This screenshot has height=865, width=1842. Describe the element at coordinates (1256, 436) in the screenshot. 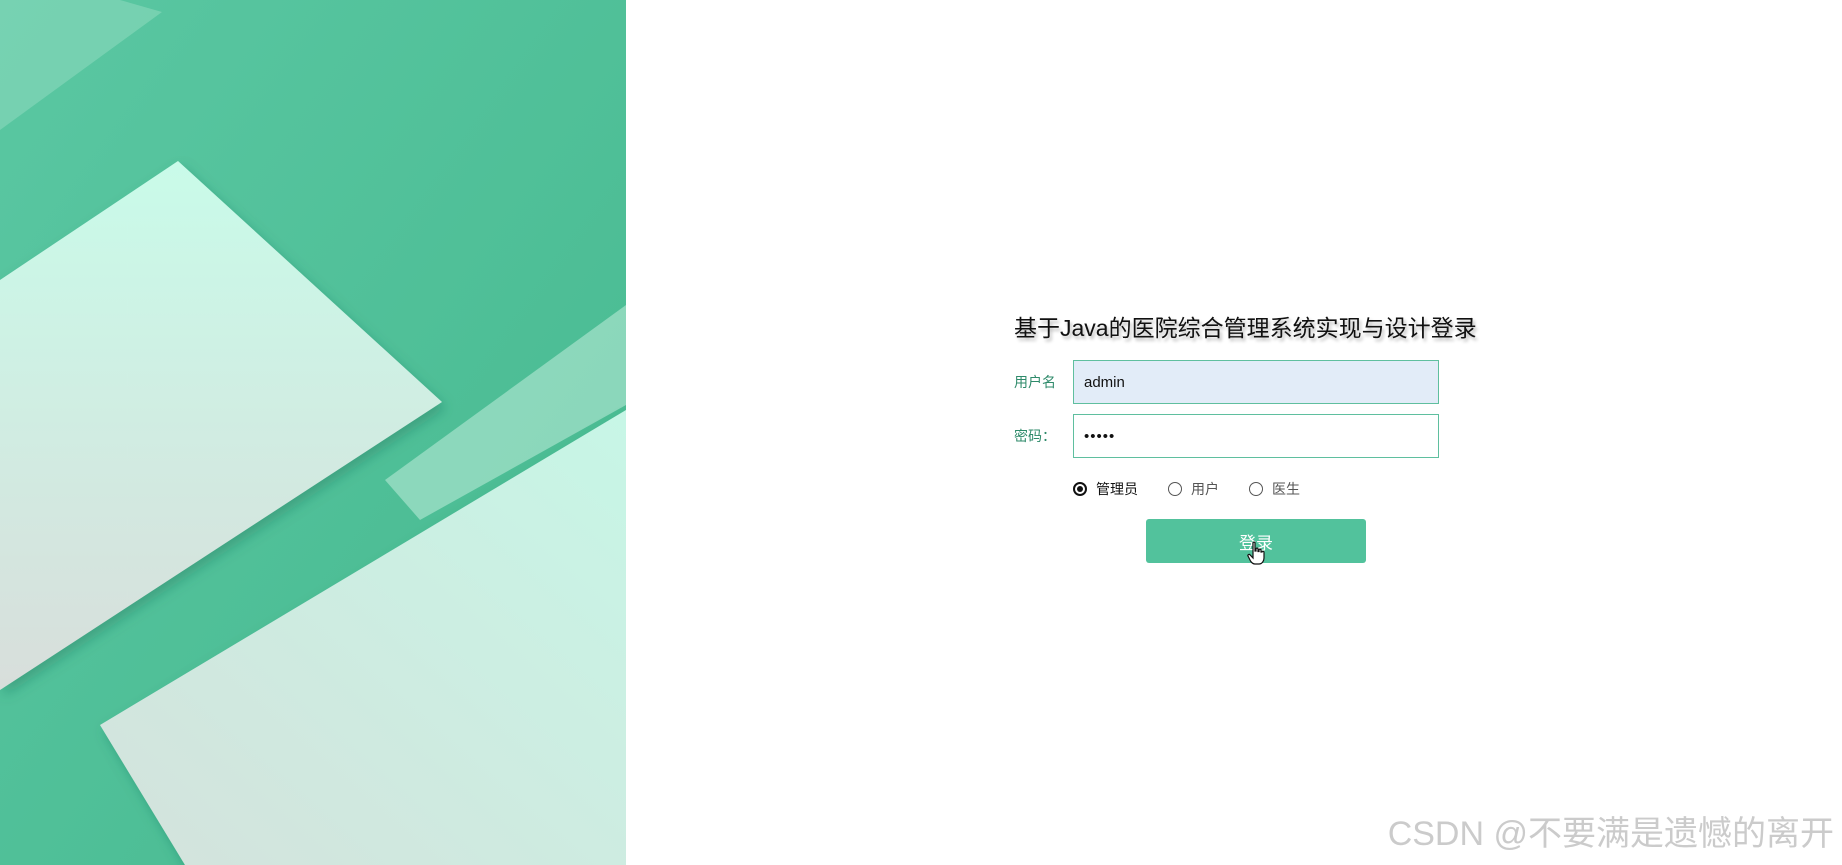

I see `password-input` at that location.